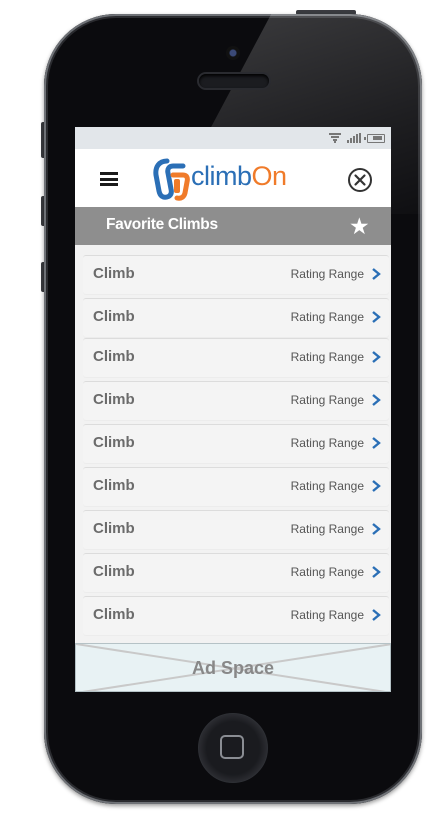 This screenshot has height=828, width=448. Describe the element at coordinates (233, 138) in the screenshot. I see `status-bar` at that location.